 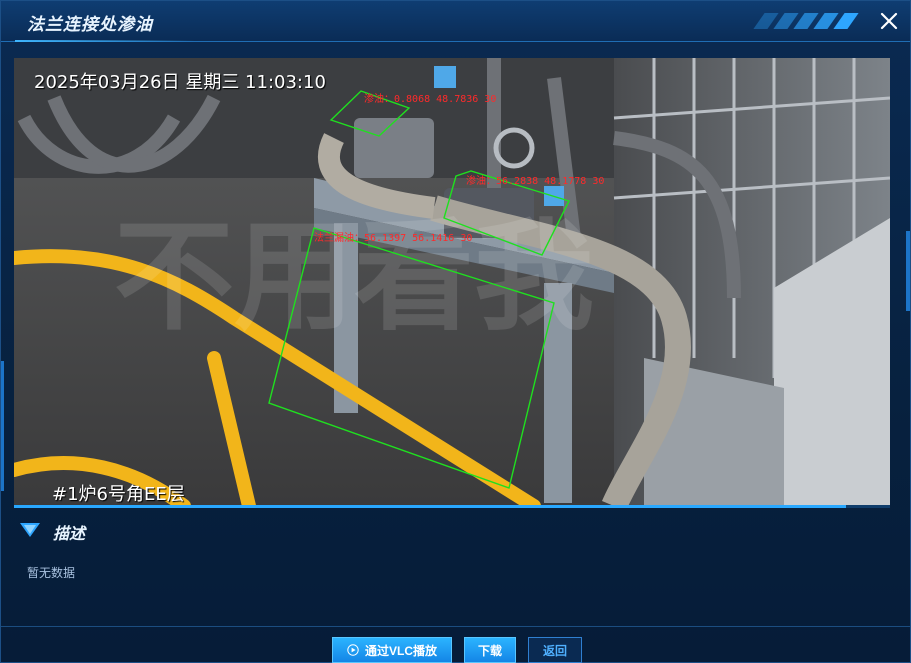 I want to click on play-with-vlc-button: 通过VLC播放, so click(x=392, y=650).